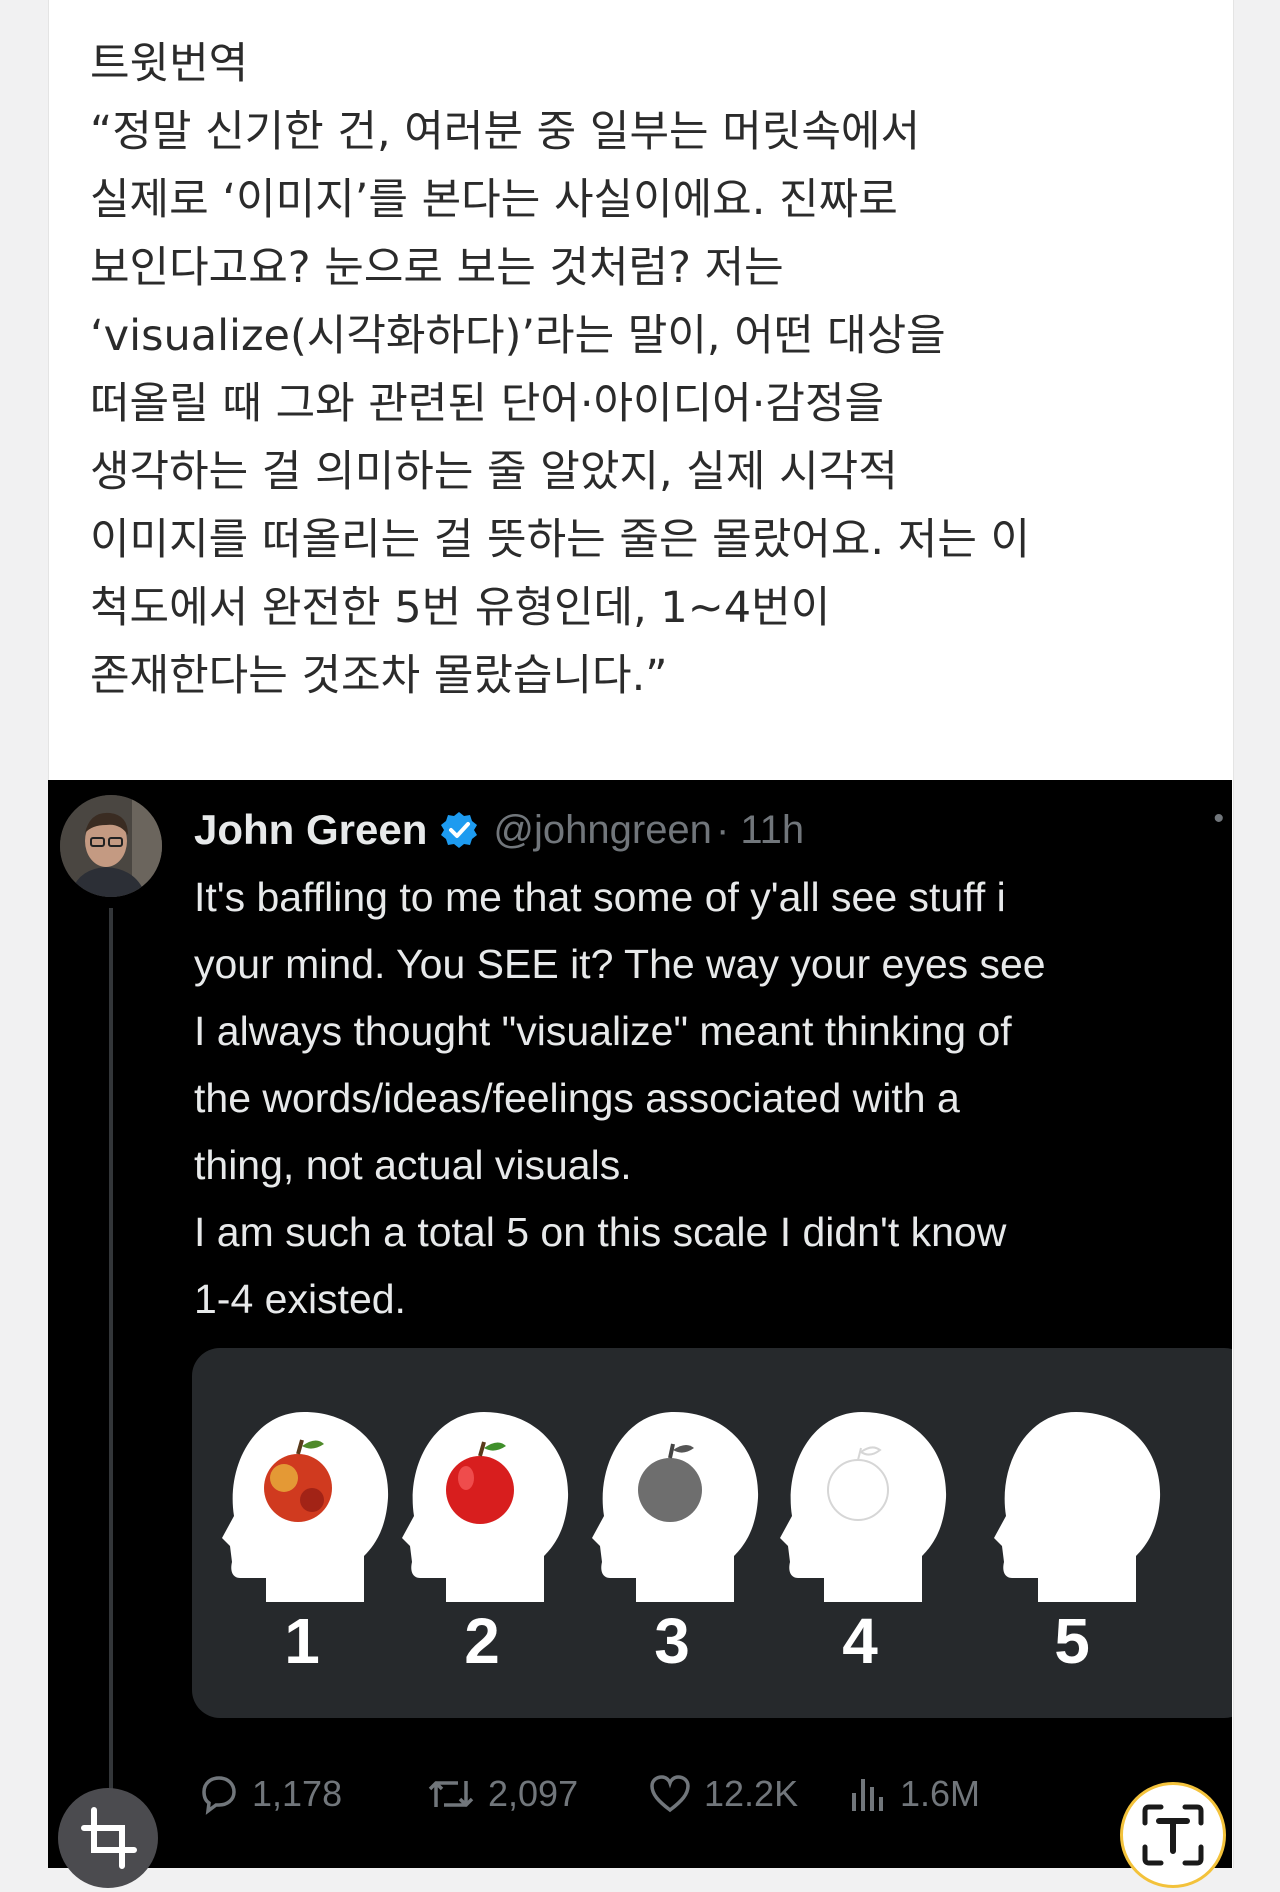 This screenshot has height=1892, width=1280. What do you see at coordinates (751, 1793) in the screenshot?
I see `like-count: 12.2K` at bounding box center [751, 1793].